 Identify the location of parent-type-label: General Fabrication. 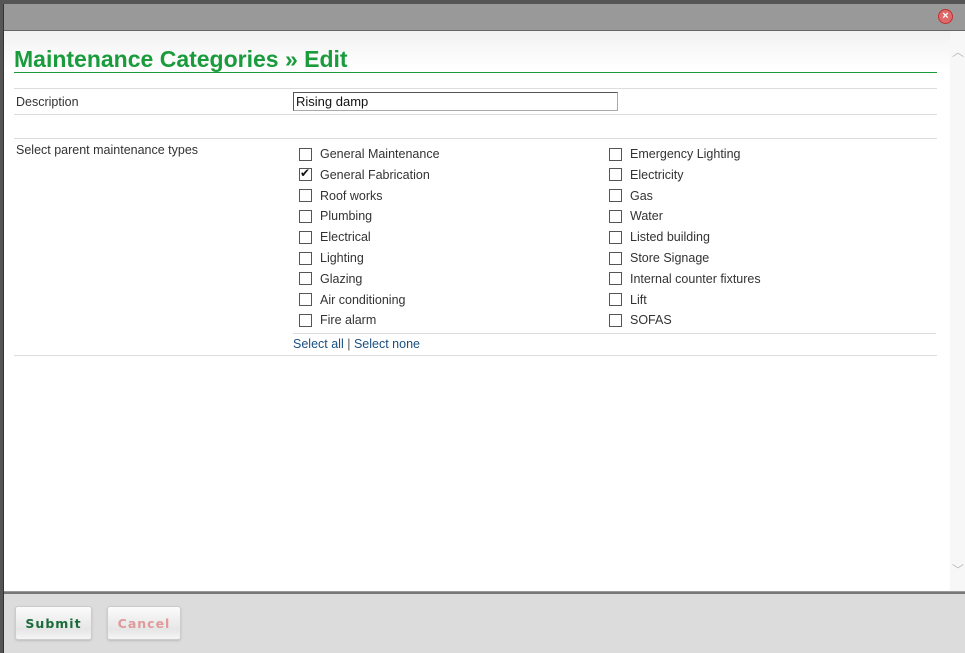
(375, 174).